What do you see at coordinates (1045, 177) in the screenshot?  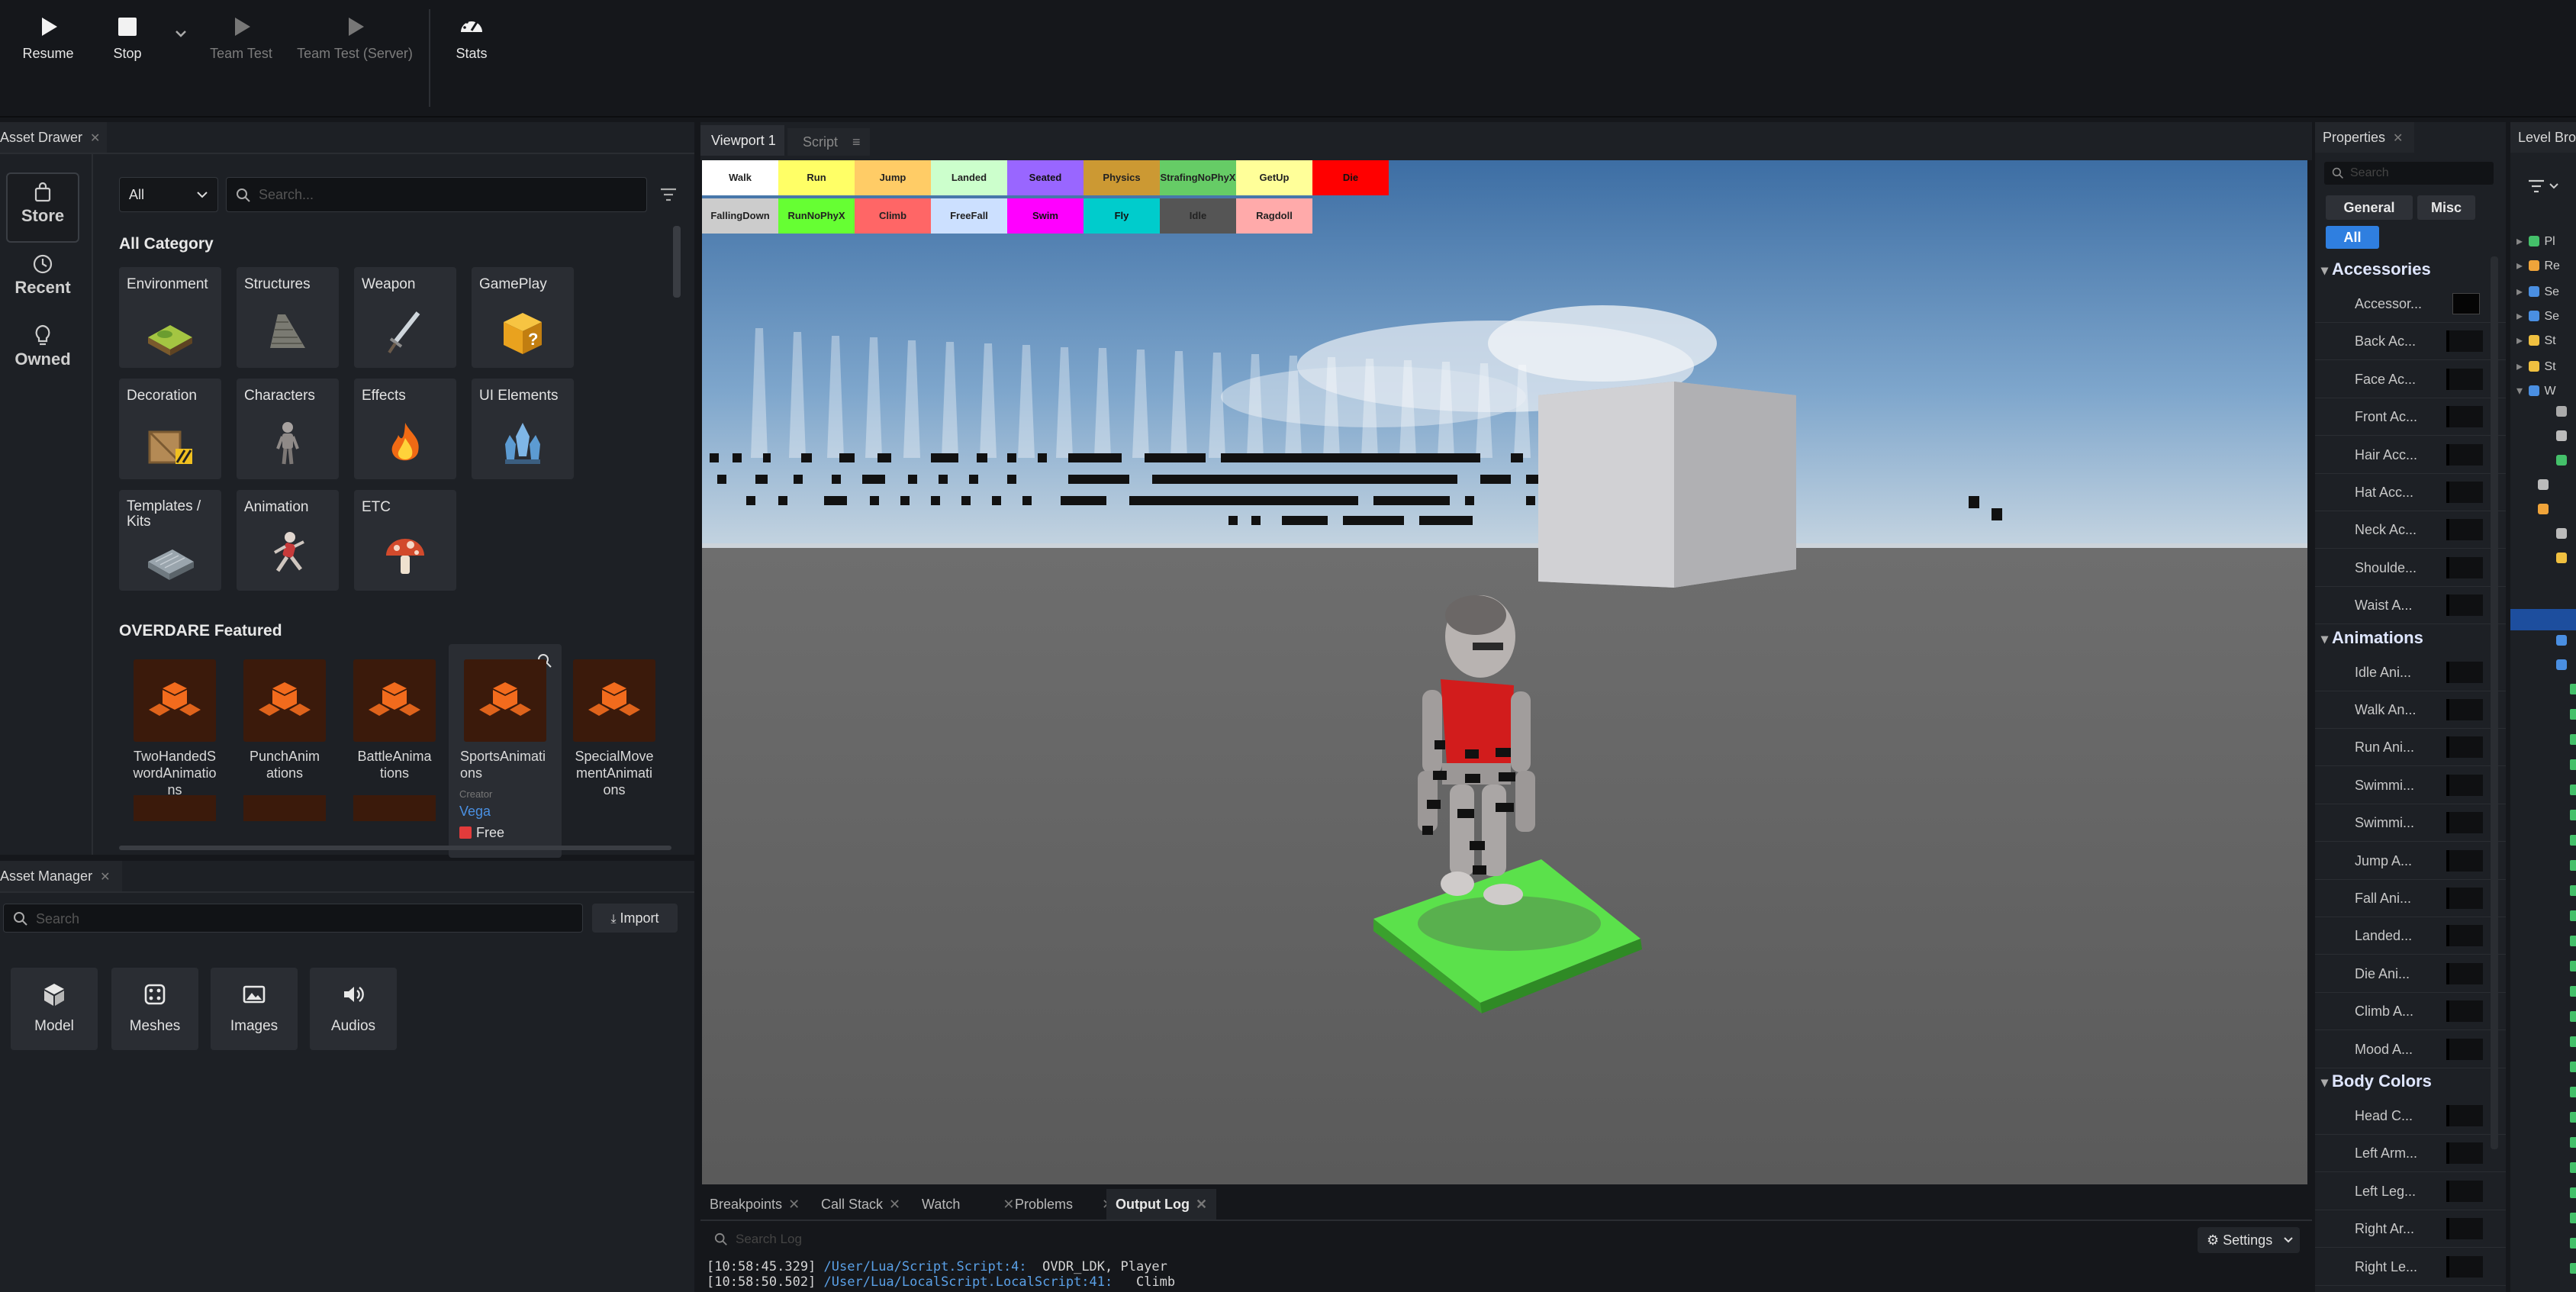 I see `anim-button-seated: Seated` at bounding box center [1045, 177].